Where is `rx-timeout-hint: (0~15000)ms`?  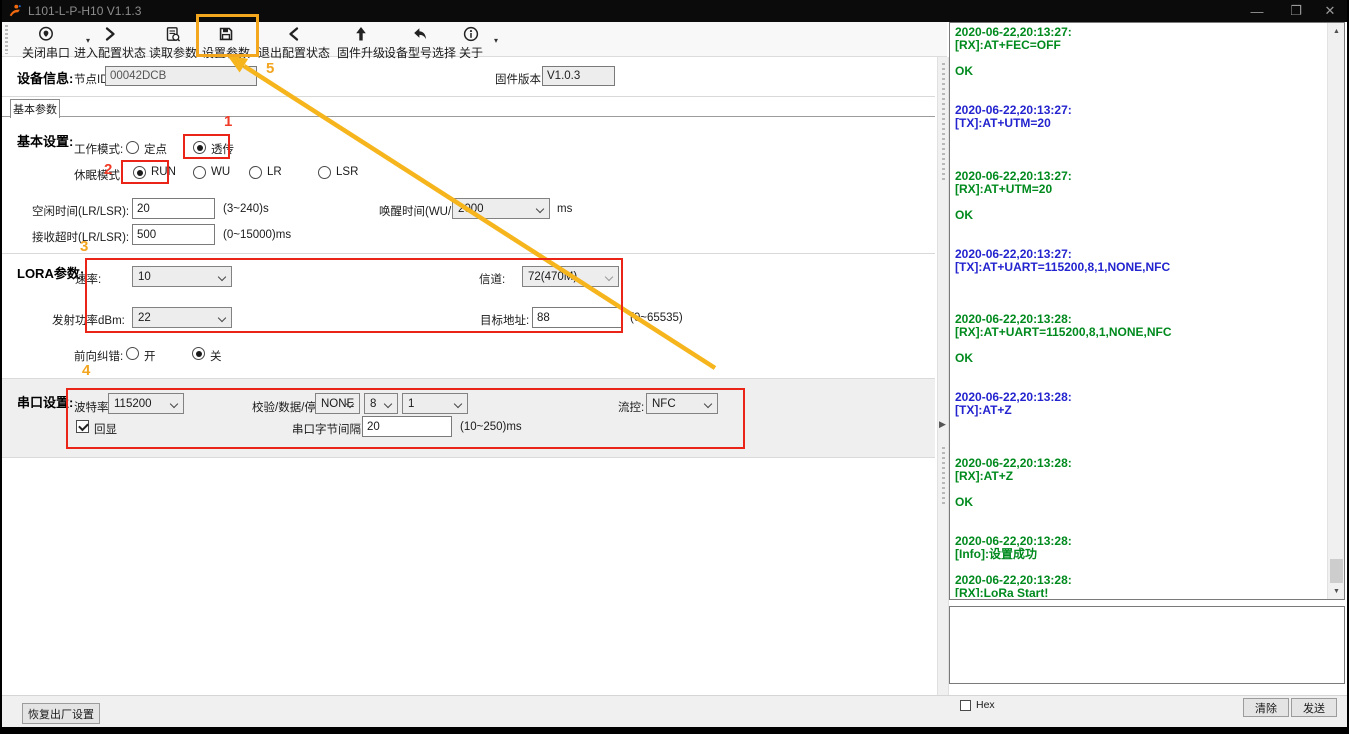
rx-timeout-hint: (0~15000)ms is located at coordinates (257, 235).